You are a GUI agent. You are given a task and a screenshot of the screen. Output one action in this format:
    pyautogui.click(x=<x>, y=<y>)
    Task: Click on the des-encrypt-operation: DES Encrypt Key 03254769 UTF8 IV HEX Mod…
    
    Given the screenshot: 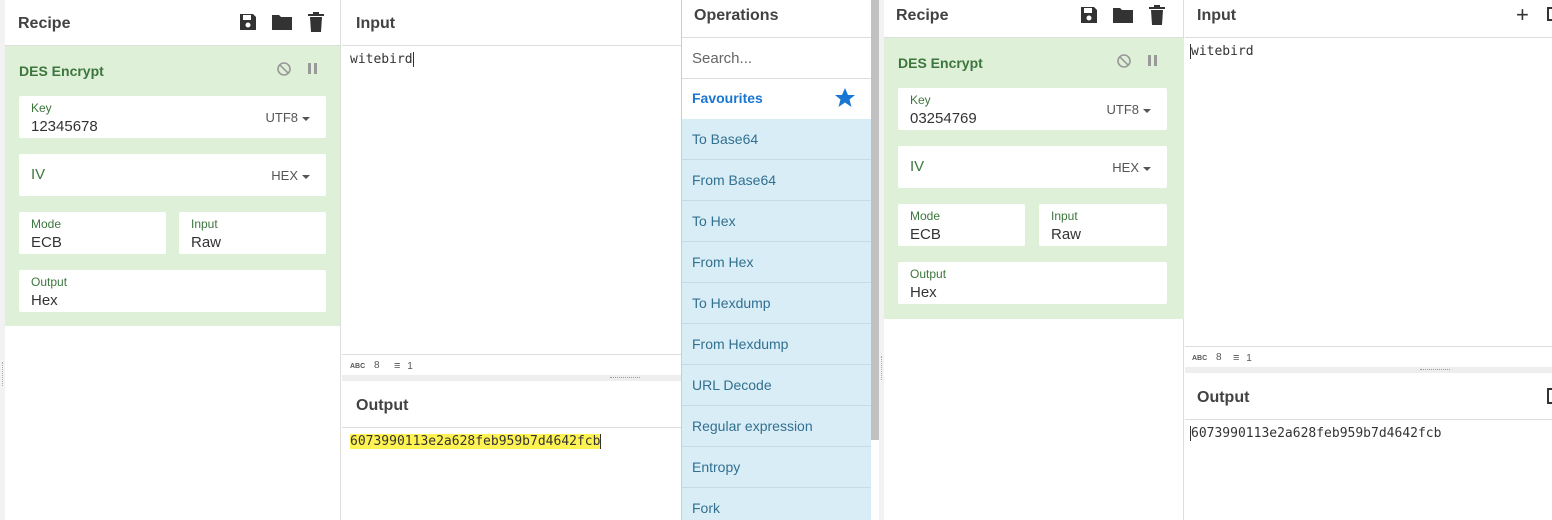 What is the action you would take?
    pyautogui.click(x=1034, y=178)
    